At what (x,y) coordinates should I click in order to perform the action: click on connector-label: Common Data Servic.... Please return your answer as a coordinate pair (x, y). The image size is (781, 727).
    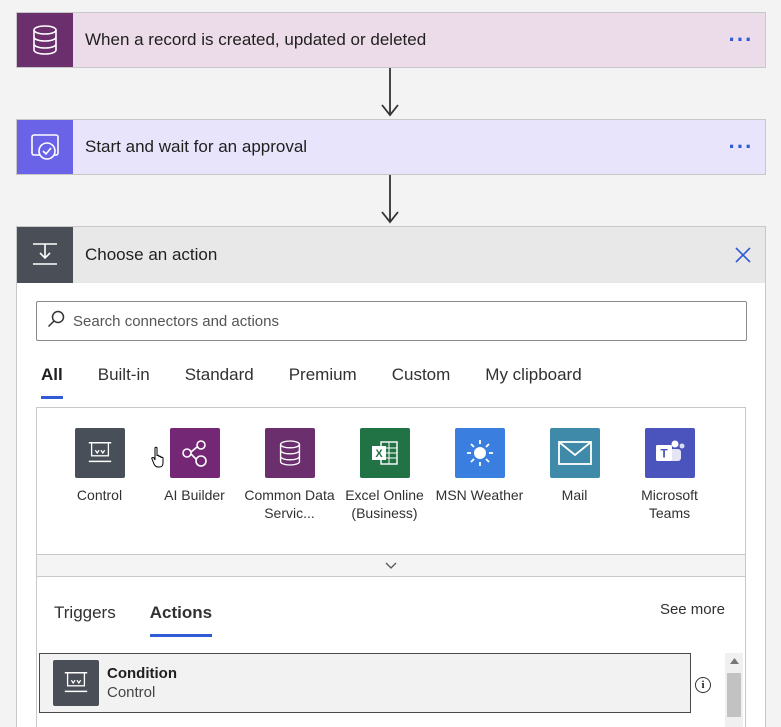
    Looking at the image, I should click on (289, 504).